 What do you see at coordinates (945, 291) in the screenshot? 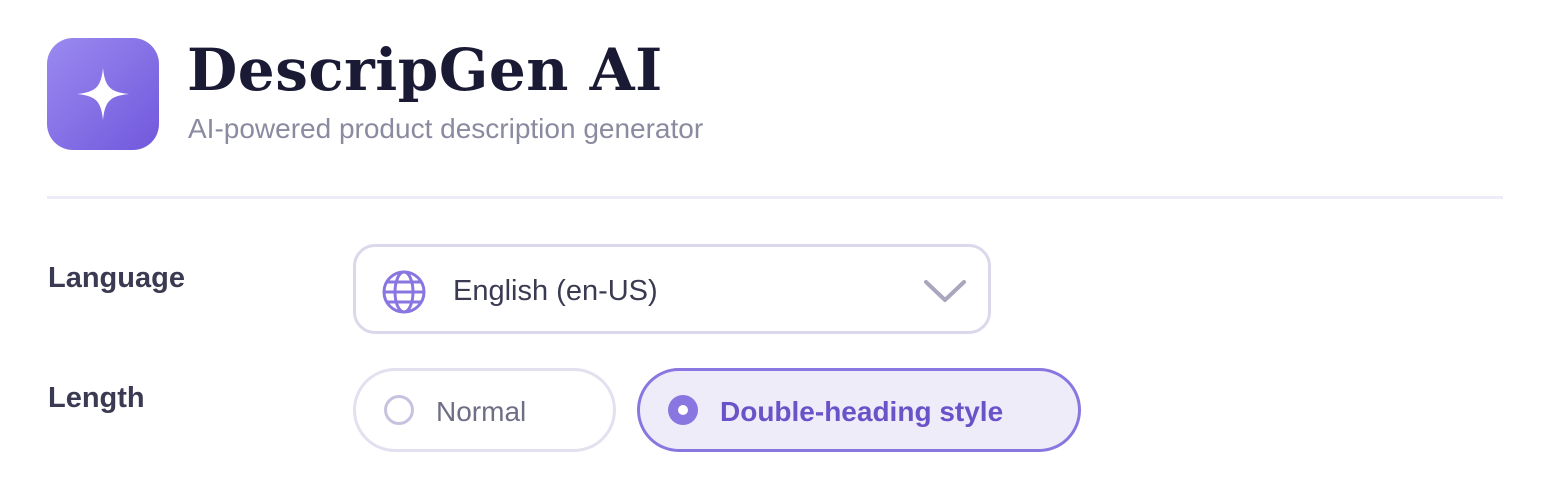
I see `chevron-down-icon` at bounding box center [945, 291].